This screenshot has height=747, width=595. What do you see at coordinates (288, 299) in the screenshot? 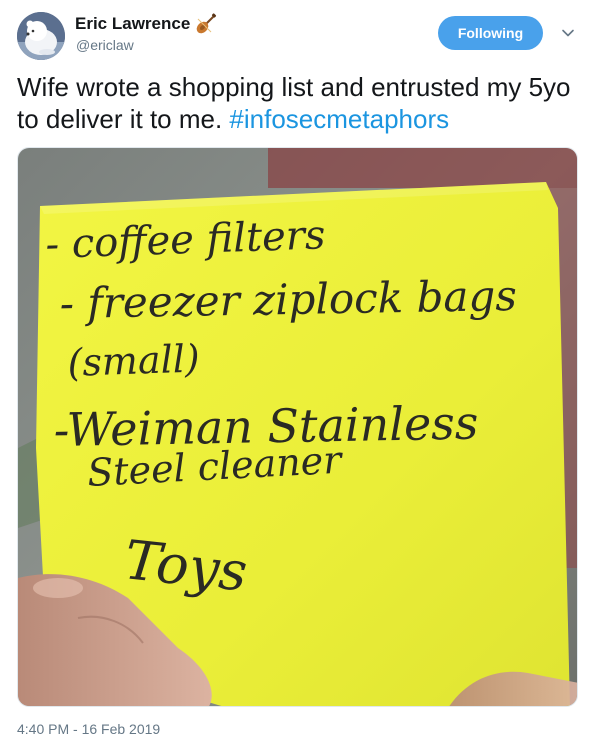
I see `note-line: - freezer ziplock bags` at bounding box center [288, 299].